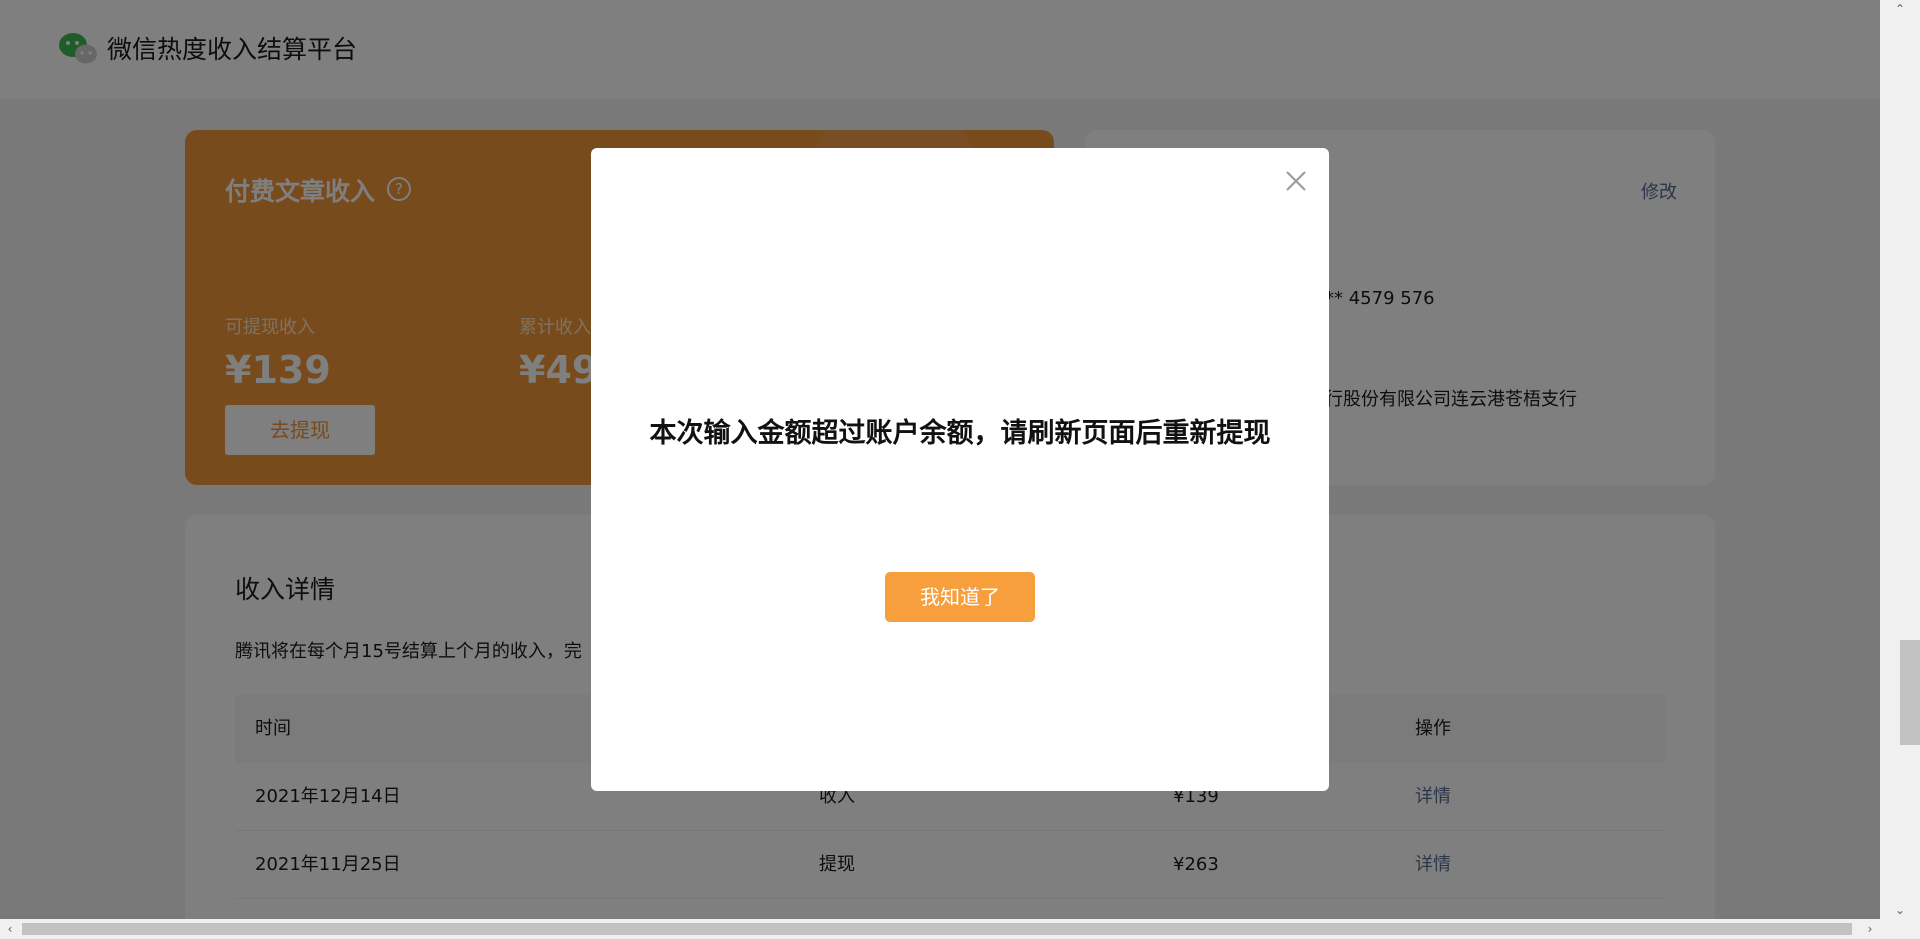 The height and width of the screenshot is (939, 1920). I want to click on vertical-scrollbar: ⌃ ⌄, so click(1900, 459).